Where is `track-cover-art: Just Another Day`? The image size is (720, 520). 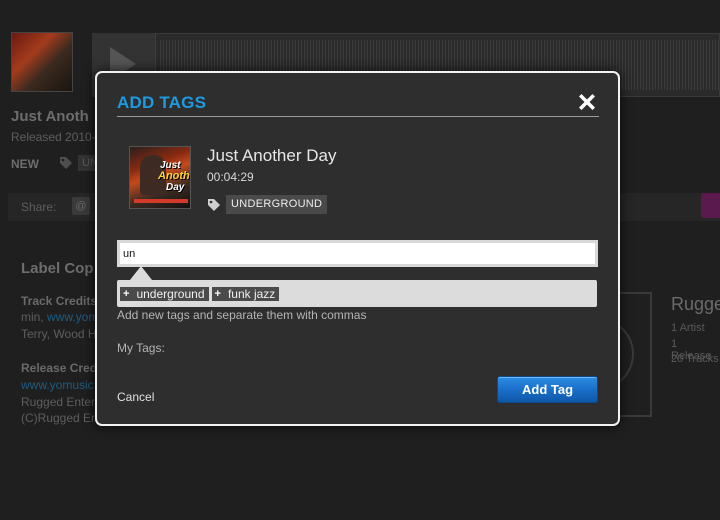
track-cover-art: Just Another Day is located at coordinates (160, 177).